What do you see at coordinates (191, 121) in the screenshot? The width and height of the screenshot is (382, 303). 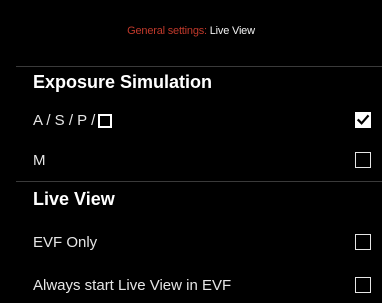 I see `setting-row-asp: A / S / P /` at bounding box center [191, 121].